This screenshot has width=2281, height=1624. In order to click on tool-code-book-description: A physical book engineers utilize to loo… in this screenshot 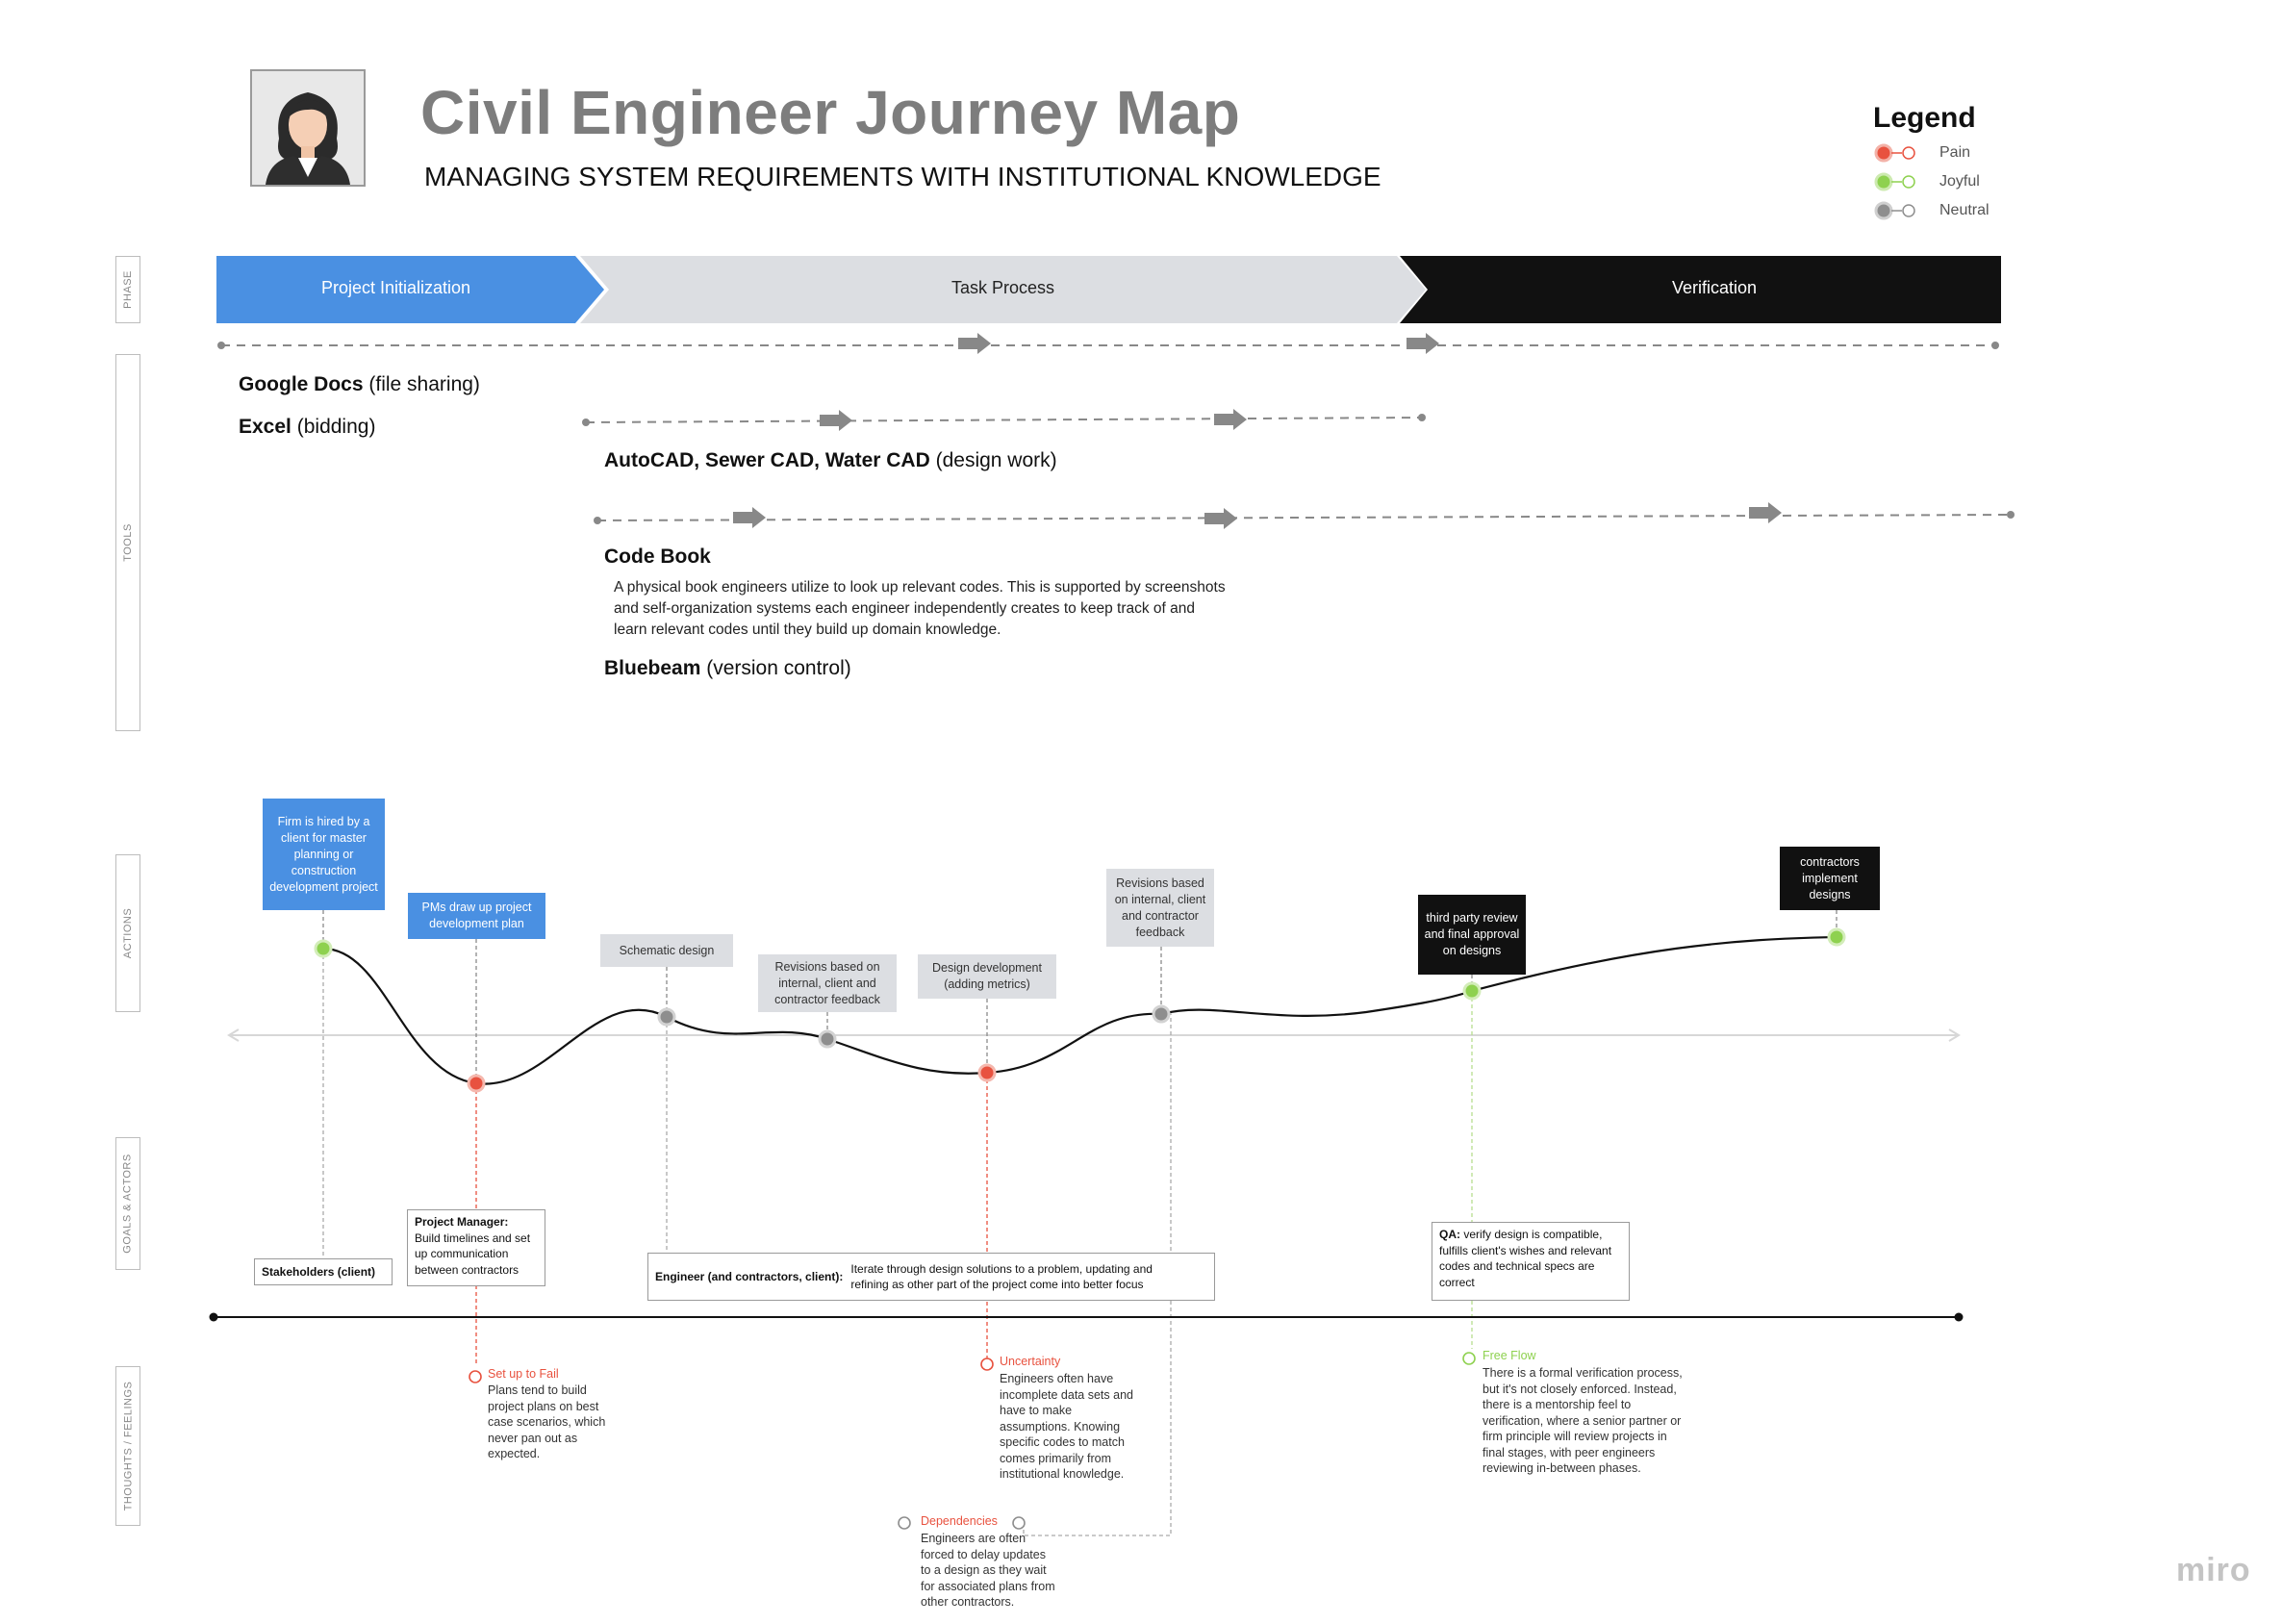, I will do `click(920, 608)`.